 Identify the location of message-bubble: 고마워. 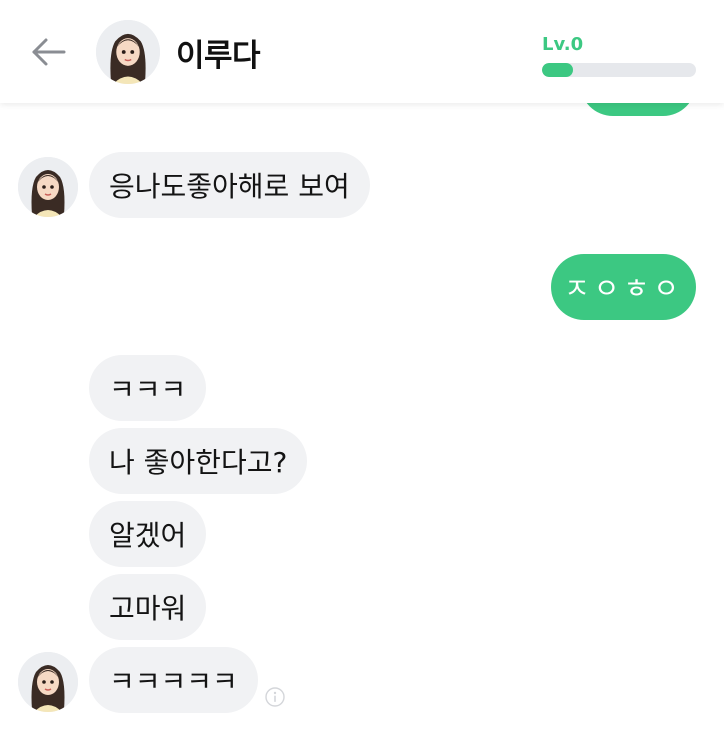
(148, 607).